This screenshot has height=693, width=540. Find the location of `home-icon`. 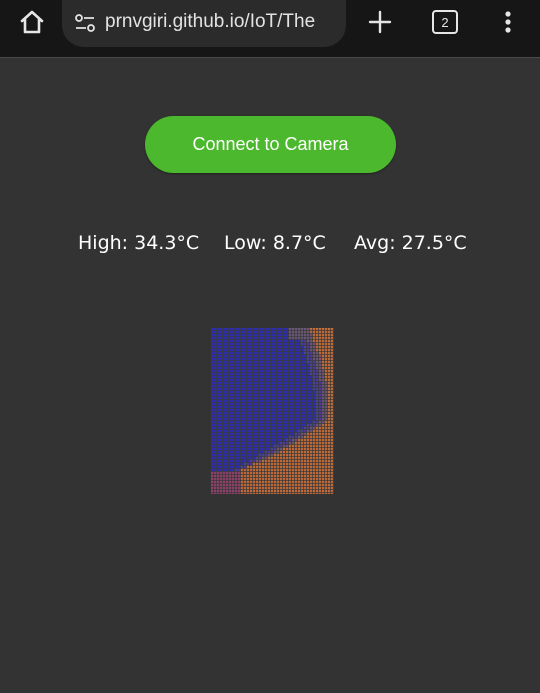

home-icon is located at coordinates (32, 22).